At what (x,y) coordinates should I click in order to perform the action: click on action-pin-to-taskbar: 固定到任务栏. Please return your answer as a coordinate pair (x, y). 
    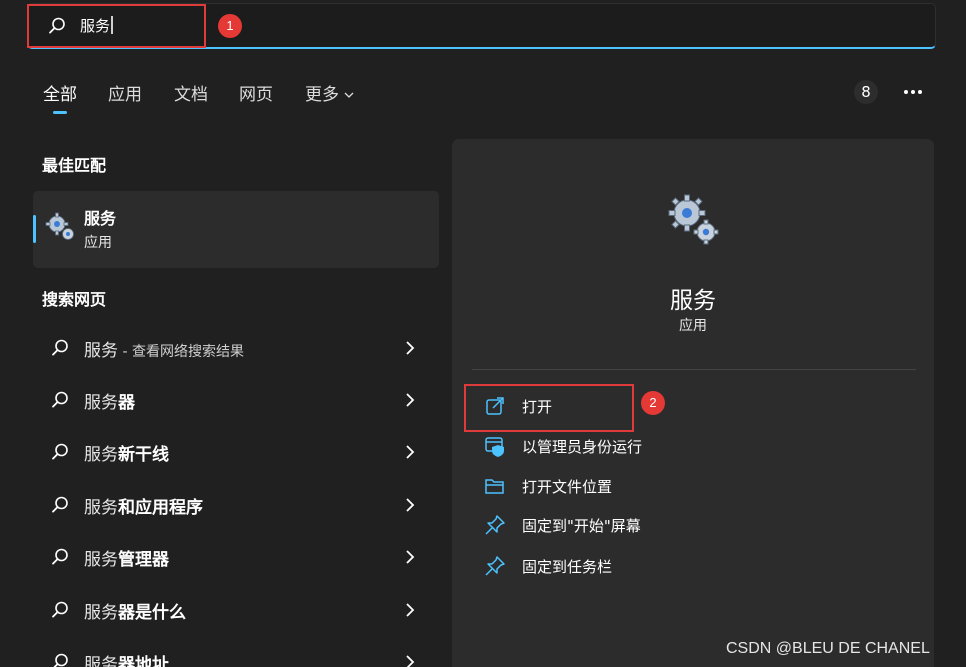
    Looking at the image, I should click on (688, 566).